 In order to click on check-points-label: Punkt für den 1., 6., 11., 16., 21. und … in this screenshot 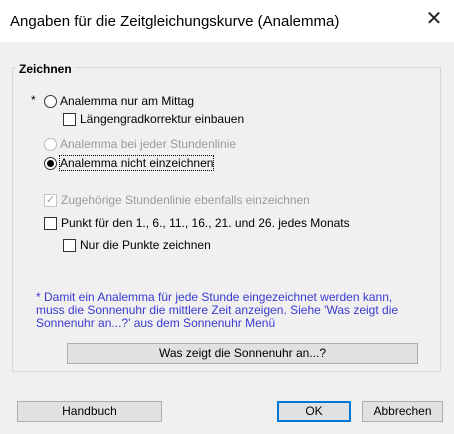, I will do `click(205, 223)`.